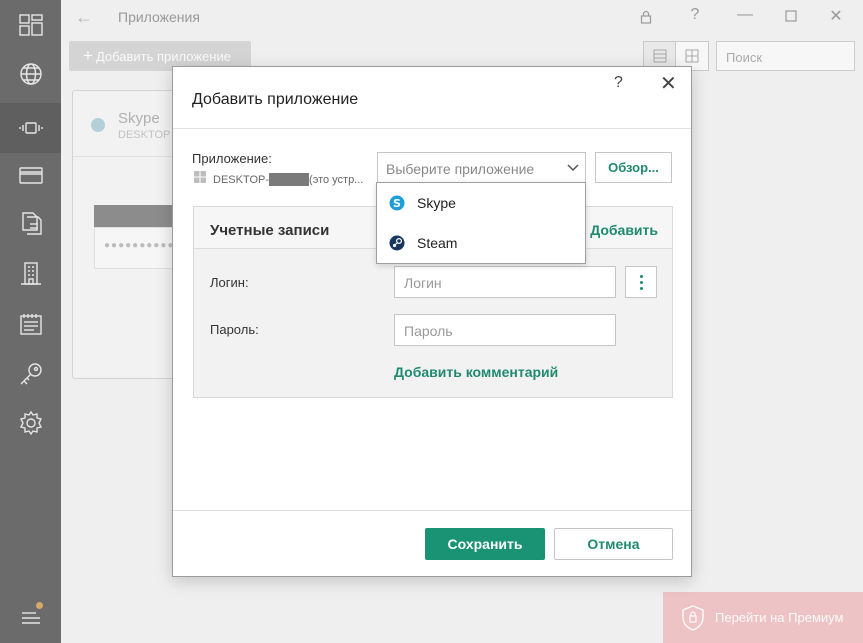 The width and height of the screenshot is (863, 643). I want to click on sidebar-item-passwords, so click(30, 374).